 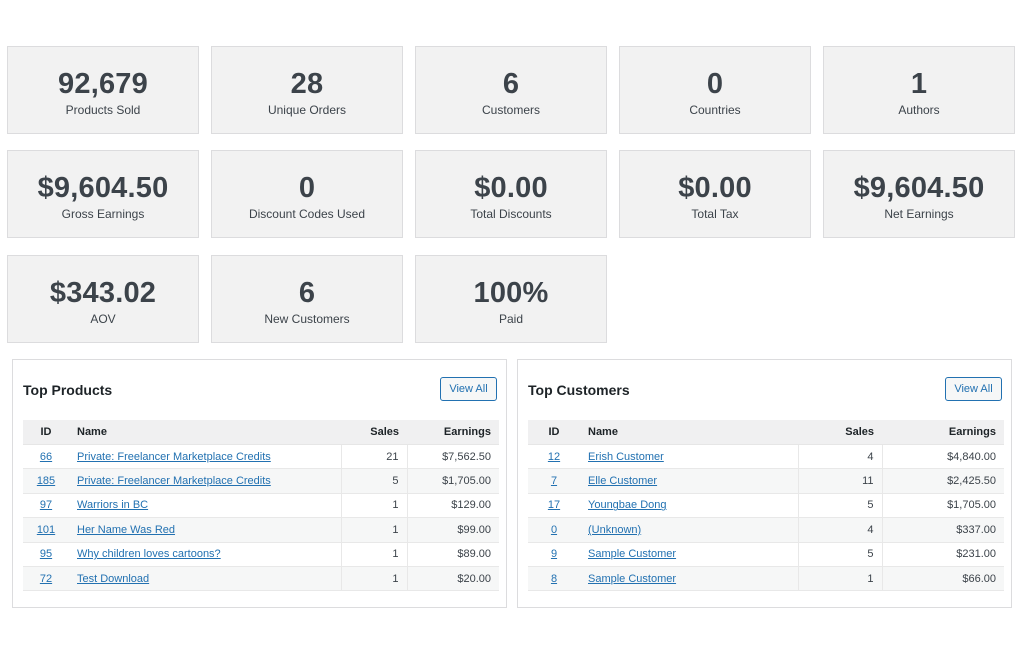 What do you see at coordinates (973, 389) in the screenshot?
I see `view-all-customers-button: View All` at bounding box center [973, 389].